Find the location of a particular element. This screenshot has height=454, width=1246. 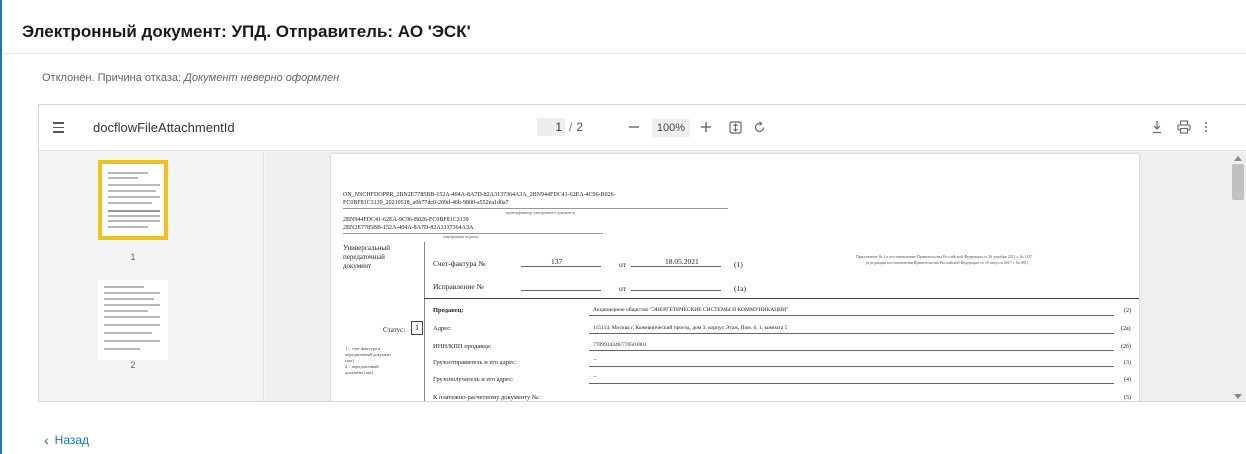

rejection-reason: Документ неверно оформлен is located at coordinates (262, 78).